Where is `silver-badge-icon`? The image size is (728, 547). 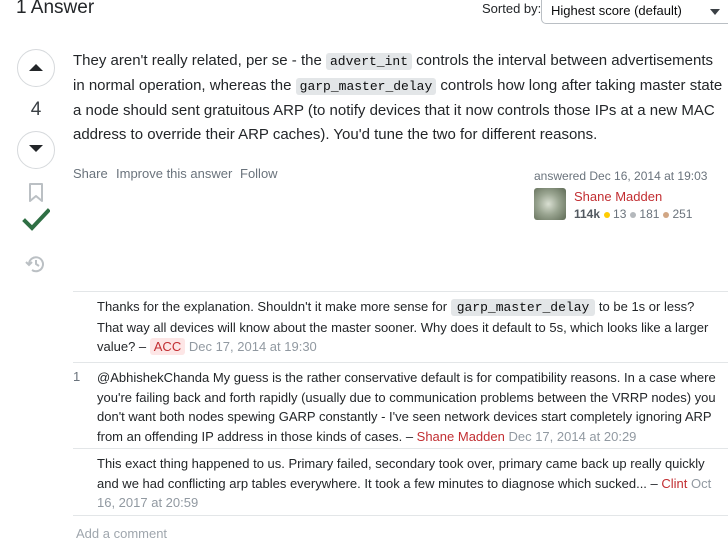 silver-badge-icon is located at coordinates (633, 214).